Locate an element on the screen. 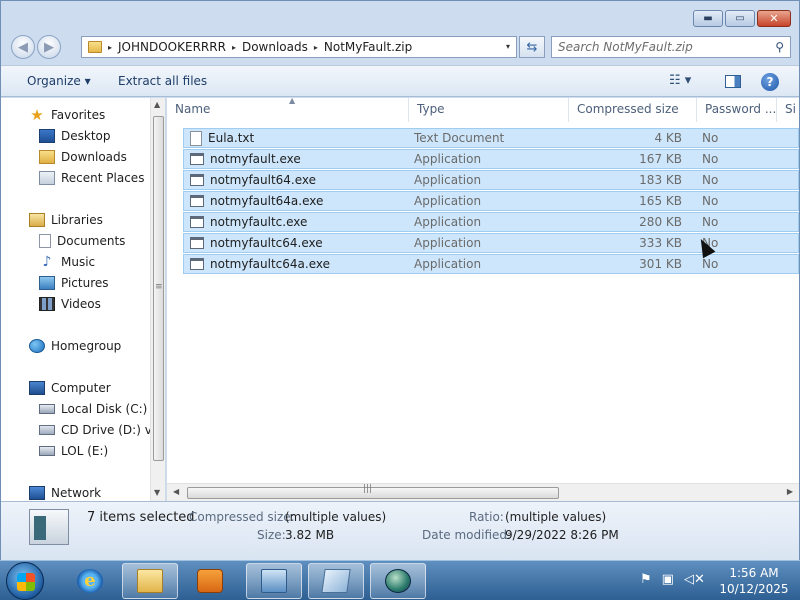 Image resolution: width=800 pixels, height=600 pixels. nav-recent-places: Recent Places is located at coordinates (91, 178).